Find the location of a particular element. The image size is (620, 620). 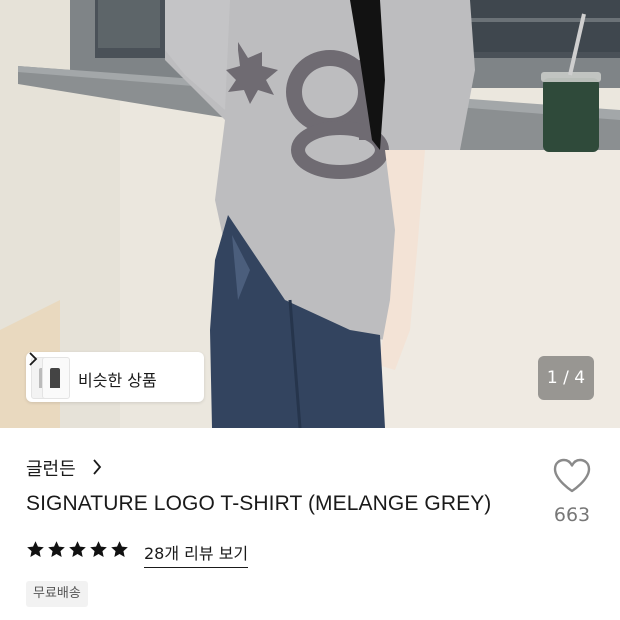

product-title: SIGNATURE LOGO T-SHIRT (MELANGE GREY) is located at coordinates (259, 503).